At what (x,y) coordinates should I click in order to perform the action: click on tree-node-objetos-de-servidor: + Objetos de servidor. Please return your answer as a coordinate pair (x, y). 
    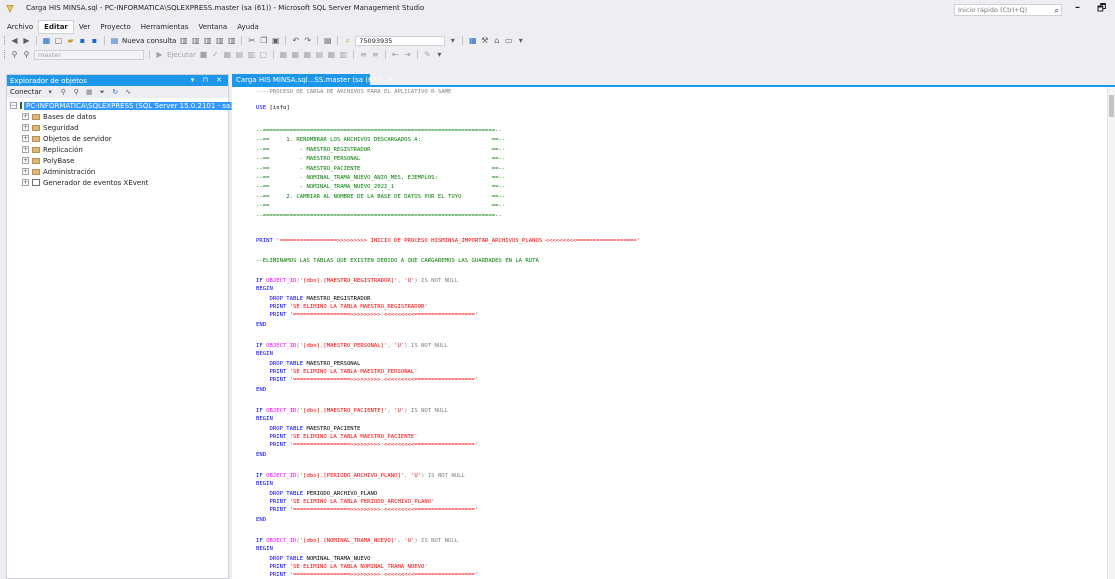
    Looking at the image, I should click on (117, 138).